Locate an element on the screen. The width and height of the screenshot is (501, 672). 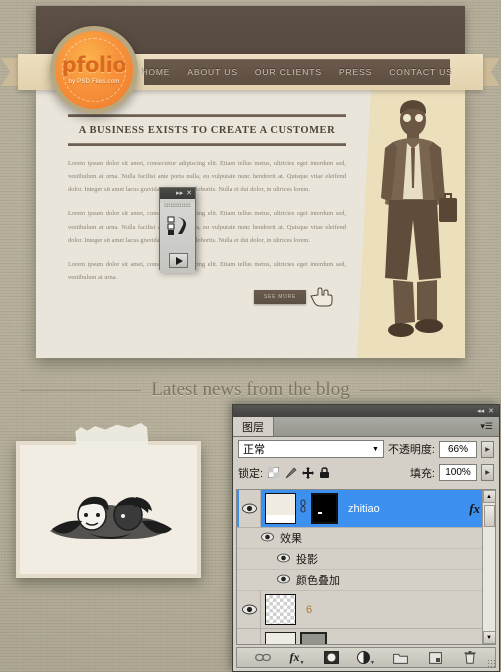
table-row: zhitiao fx ▲ is located at coordinates (366, 509).